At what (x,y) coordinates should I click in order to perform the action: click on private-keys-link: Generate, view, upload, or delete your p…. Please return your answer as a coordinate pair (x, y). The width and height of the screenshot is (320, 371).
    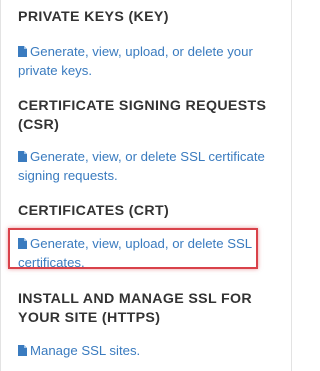
    Looking at the image, I should click on (142, 61).